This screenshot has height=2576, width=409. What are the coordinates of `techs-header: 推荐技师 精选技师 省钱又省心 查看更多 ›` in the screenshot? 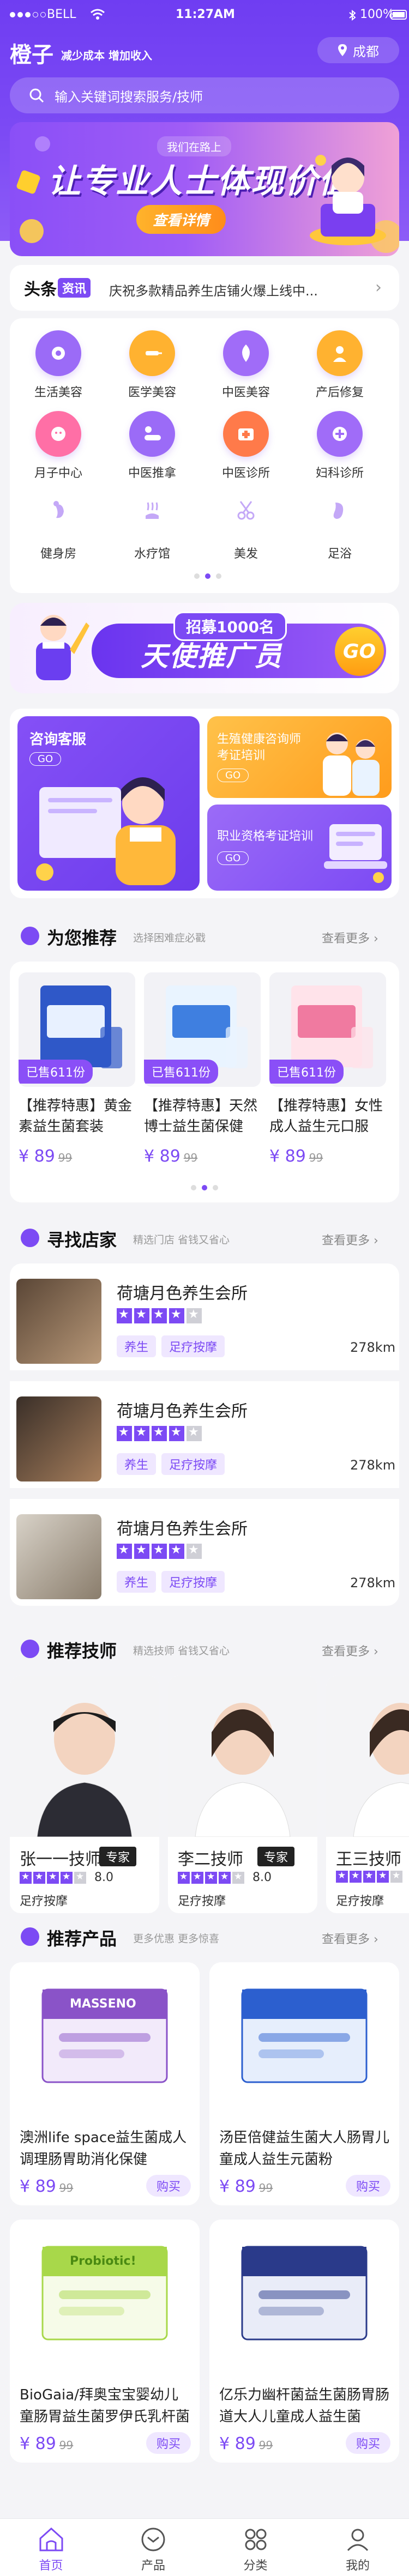 It's located at (204, 1649).